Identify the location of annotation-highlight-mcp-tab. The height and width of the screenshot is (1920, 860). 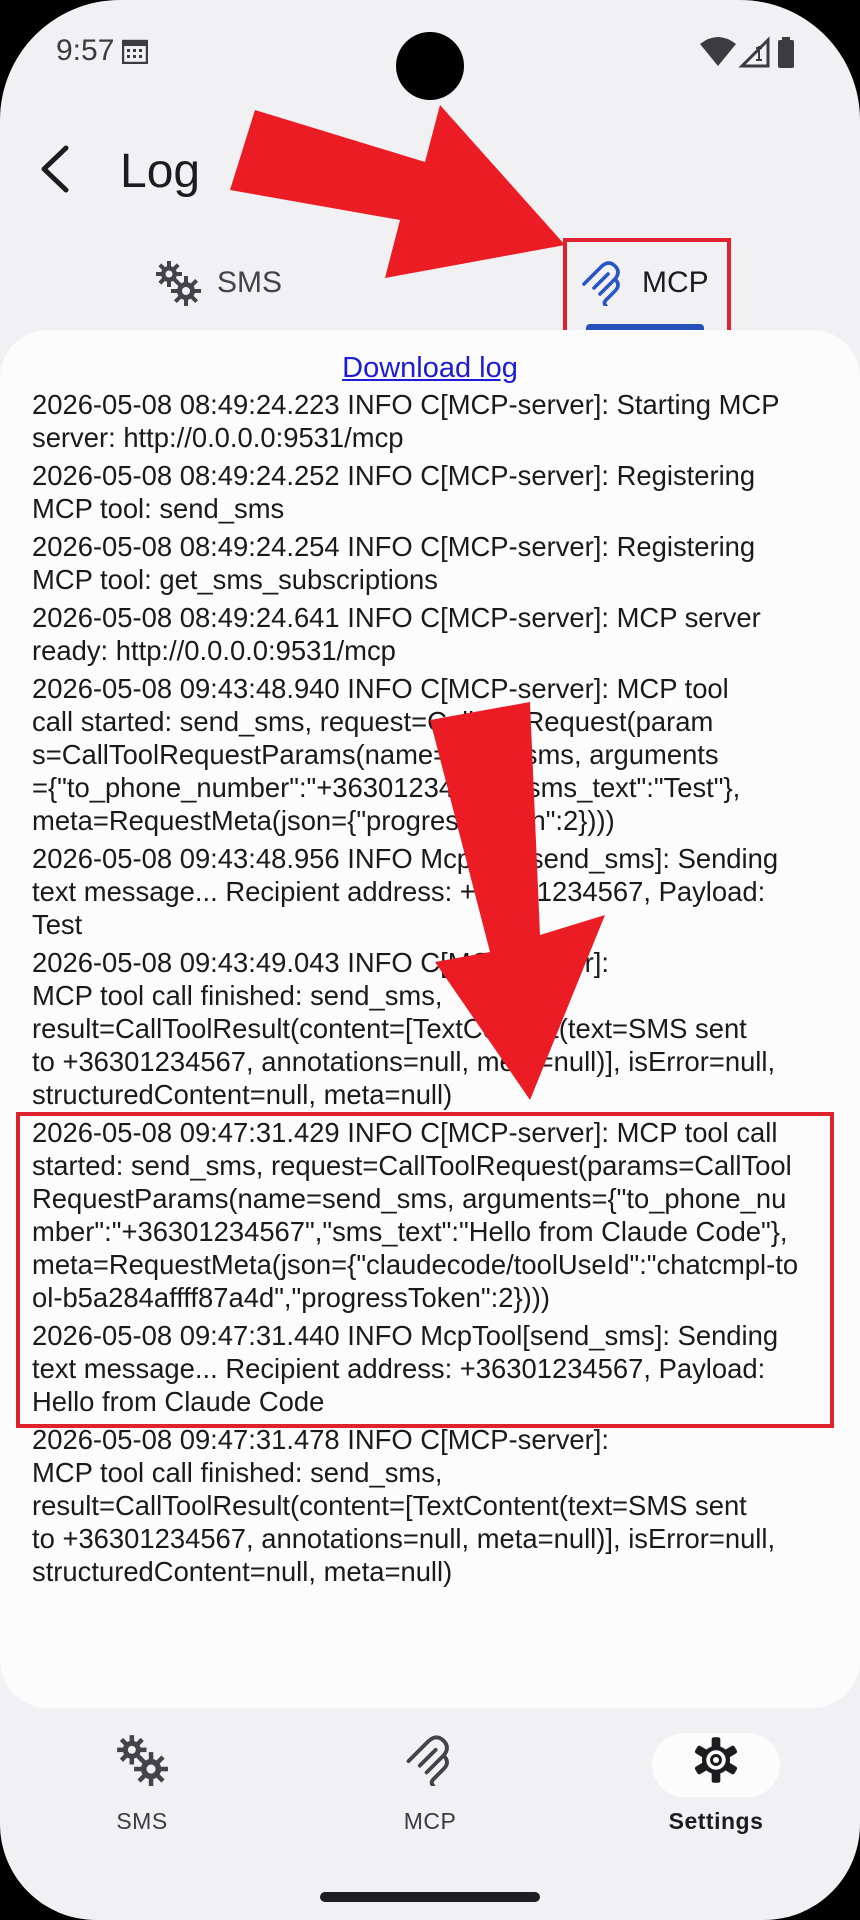
(647, 286).